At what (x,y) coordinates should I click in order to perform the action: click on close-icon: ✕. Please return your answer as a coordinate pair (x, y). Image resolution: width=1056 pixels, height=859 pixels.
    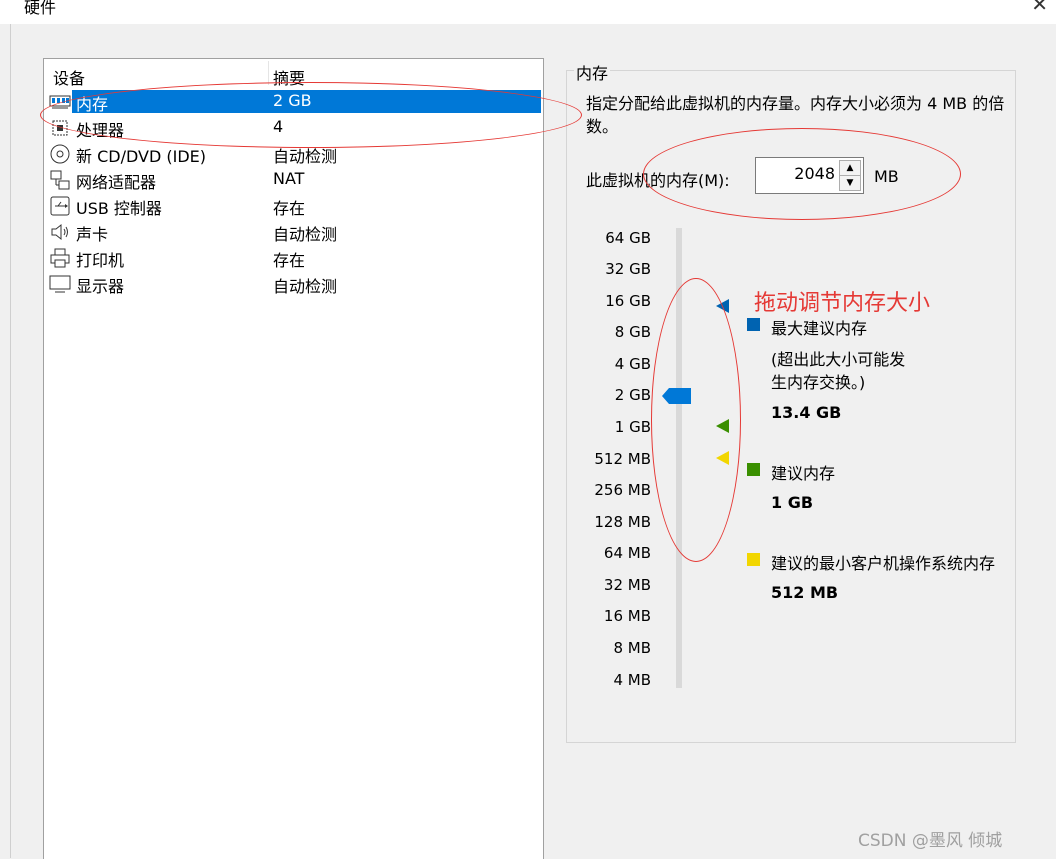
    Looking at the image, I should click on (1039, 8).